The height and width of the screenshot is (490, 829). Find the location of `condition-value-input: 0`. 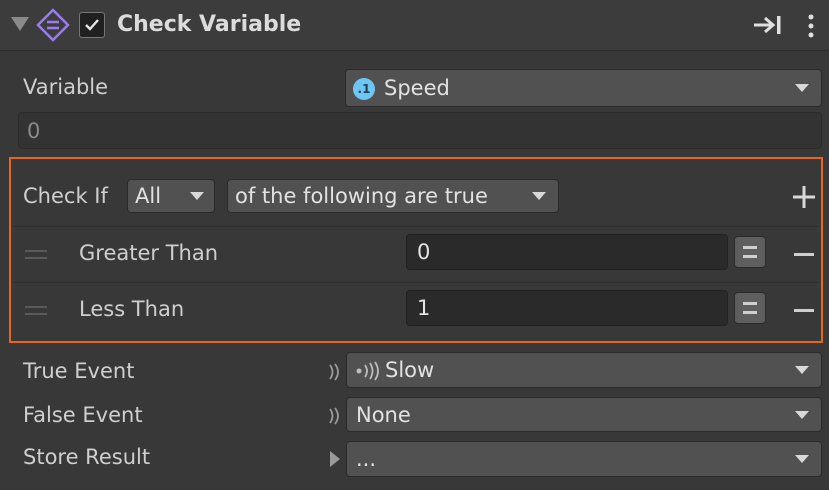

condition-value-input: 0 is located at coordinates (567, 252).